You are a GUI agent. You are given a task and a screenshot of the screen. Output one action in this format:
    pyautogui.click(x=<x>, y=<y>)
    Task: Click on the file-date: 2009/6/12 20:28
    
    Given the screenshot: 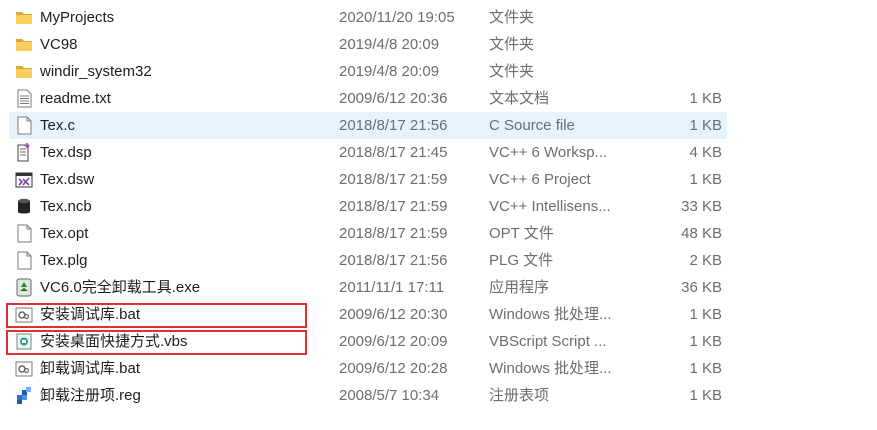 What is the action you would take?
    pyautogui.click(x=393, y=368)
    